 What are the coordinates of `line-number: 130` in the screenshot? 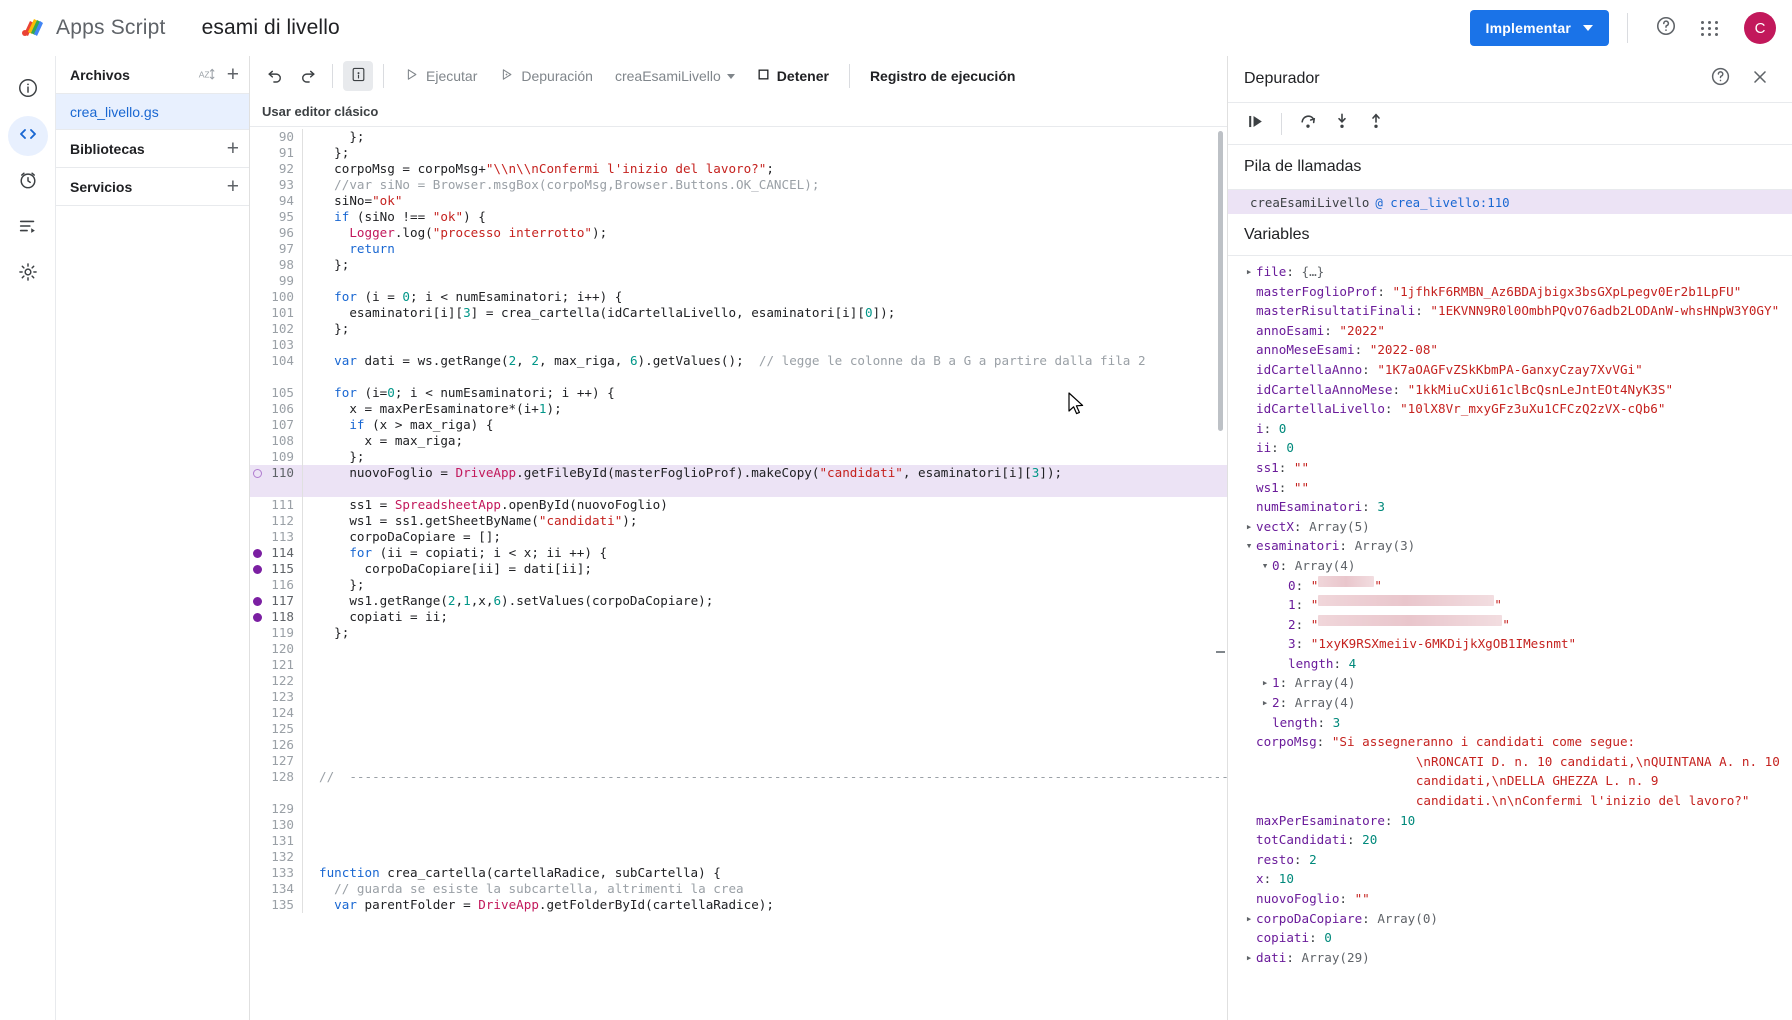 It's located at (276, 825).